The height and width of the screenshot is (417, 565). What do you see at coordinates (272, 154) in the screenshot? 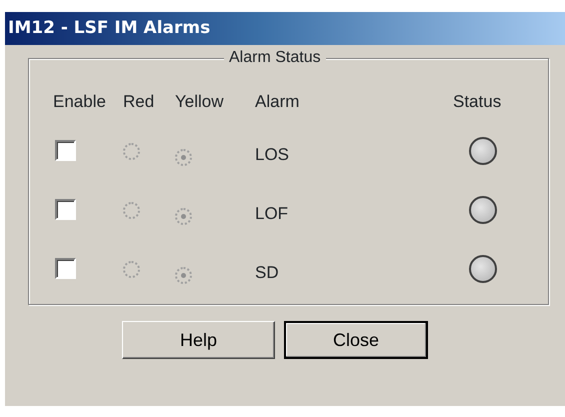
I see `alarm-name: LOS` at bounding box center [272, 154].